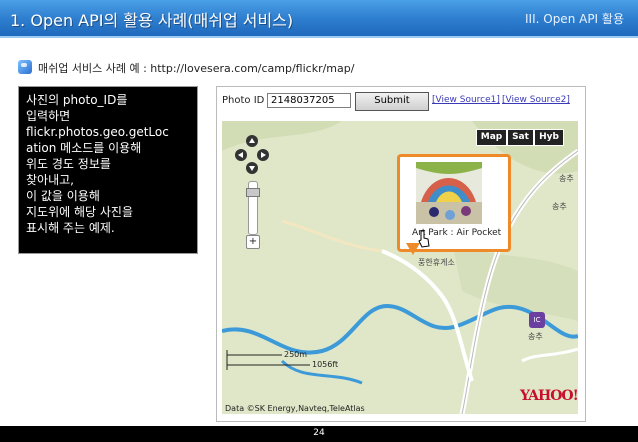 The image size is (638, 442). What do you see at coordinates (253, 208) in the screenshot?
I see `zoom-slider` at bounding box center [253, 208].